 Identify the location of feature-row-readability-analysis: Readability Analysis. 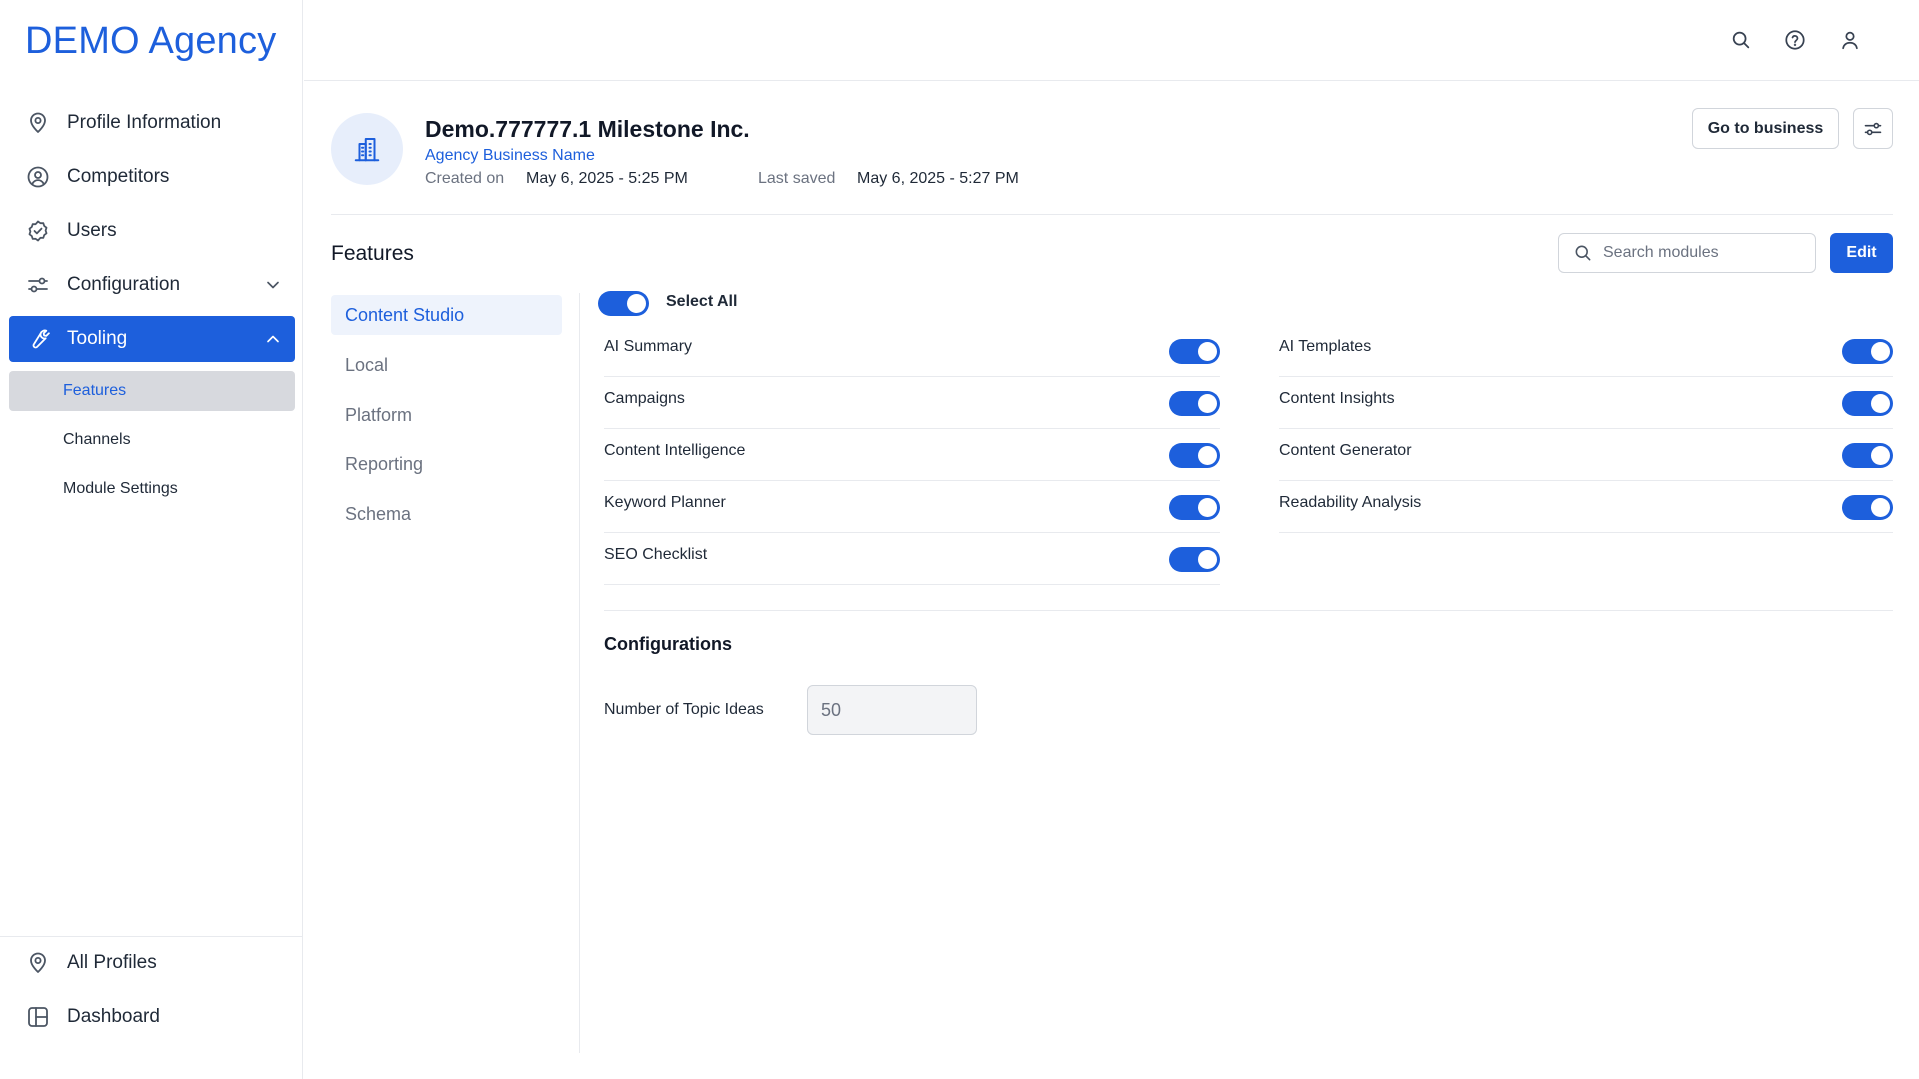
(1586, 507).